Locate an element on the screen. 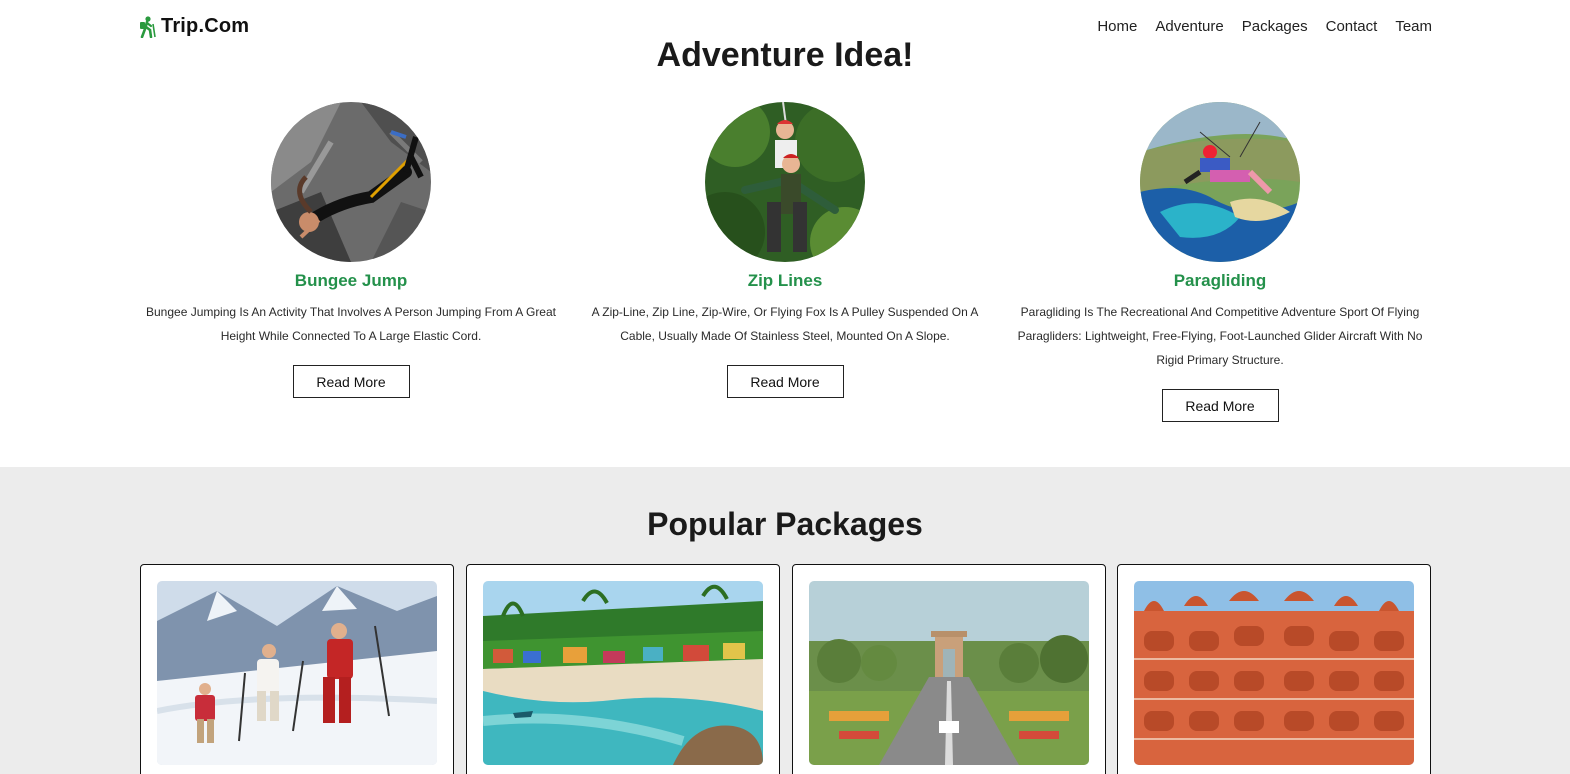 The image size is (1570, 774). adventure-card-name: Zip Lines is located at coordinates (785, 280).